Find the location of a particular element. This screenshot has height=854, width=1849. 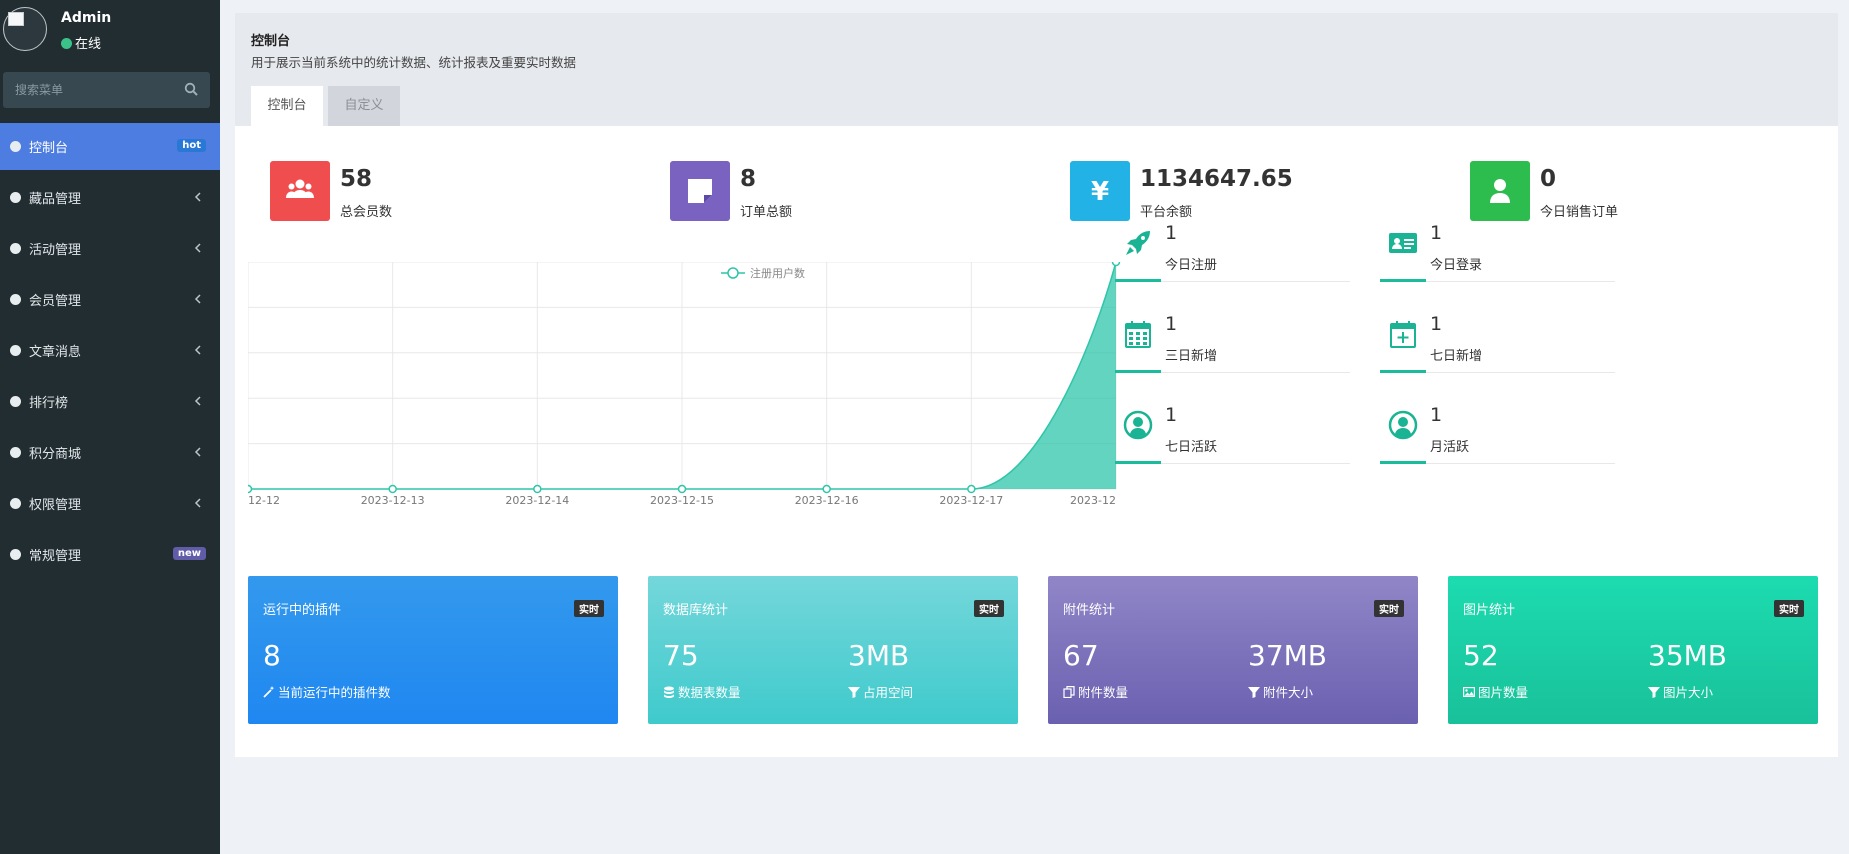

card-value: 3MB is located at coordinates (879, 655).